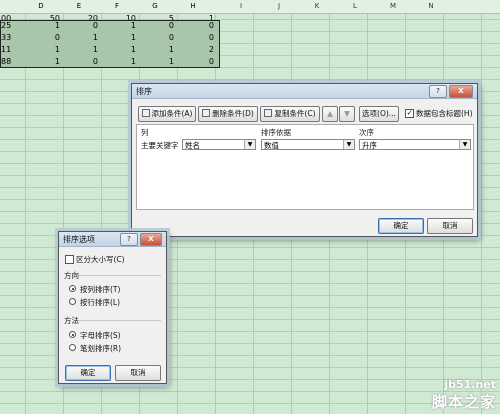 This screenshot has height=414, width=500. What do you see at coordinates (330, 114) in the screenshot?
I see `move-up-button: ▲` at bounding box center [330, 114].